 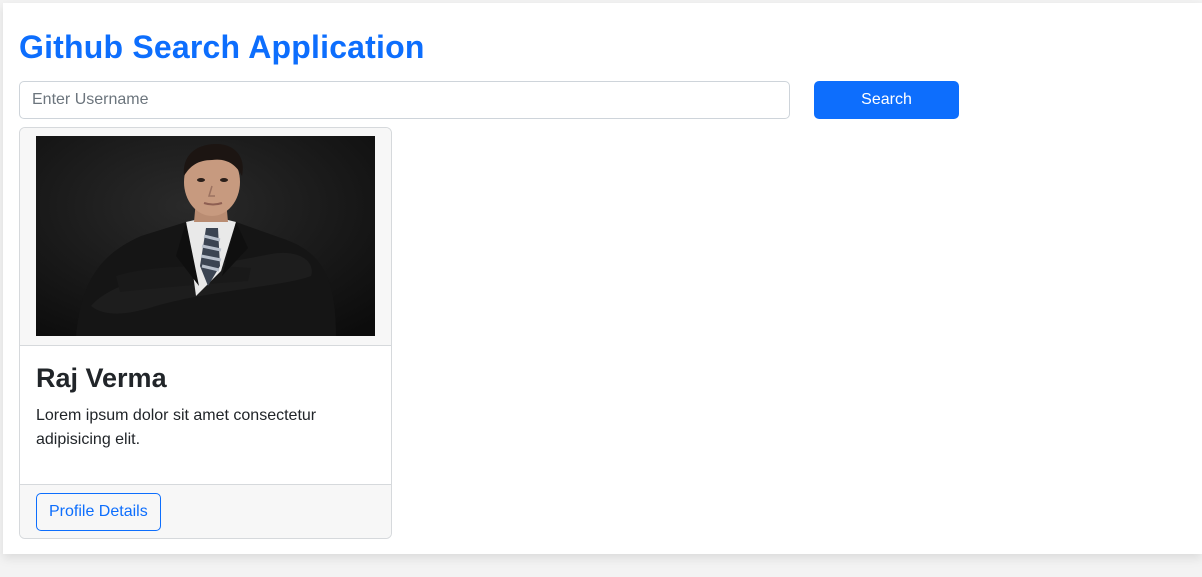 What do you see at coordinates (101, 378) in the screenshot?
I see `card-title: Raj Verma` at bounding box center [101, 378].